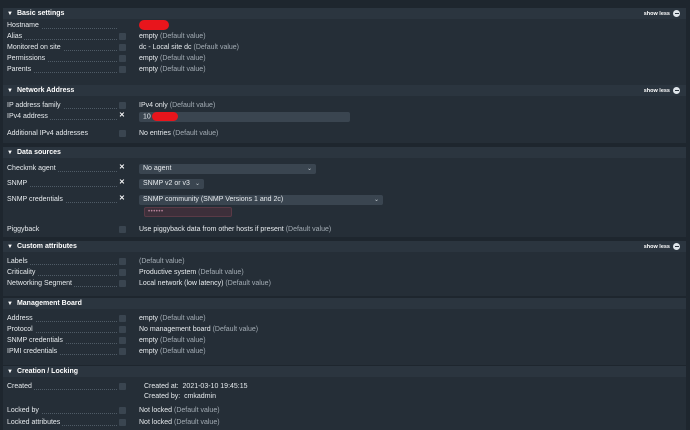 The image size is (690, 430). Describe the element at coordinates (122, 318) in the screenshot. I see `address-checkbox` at that location.